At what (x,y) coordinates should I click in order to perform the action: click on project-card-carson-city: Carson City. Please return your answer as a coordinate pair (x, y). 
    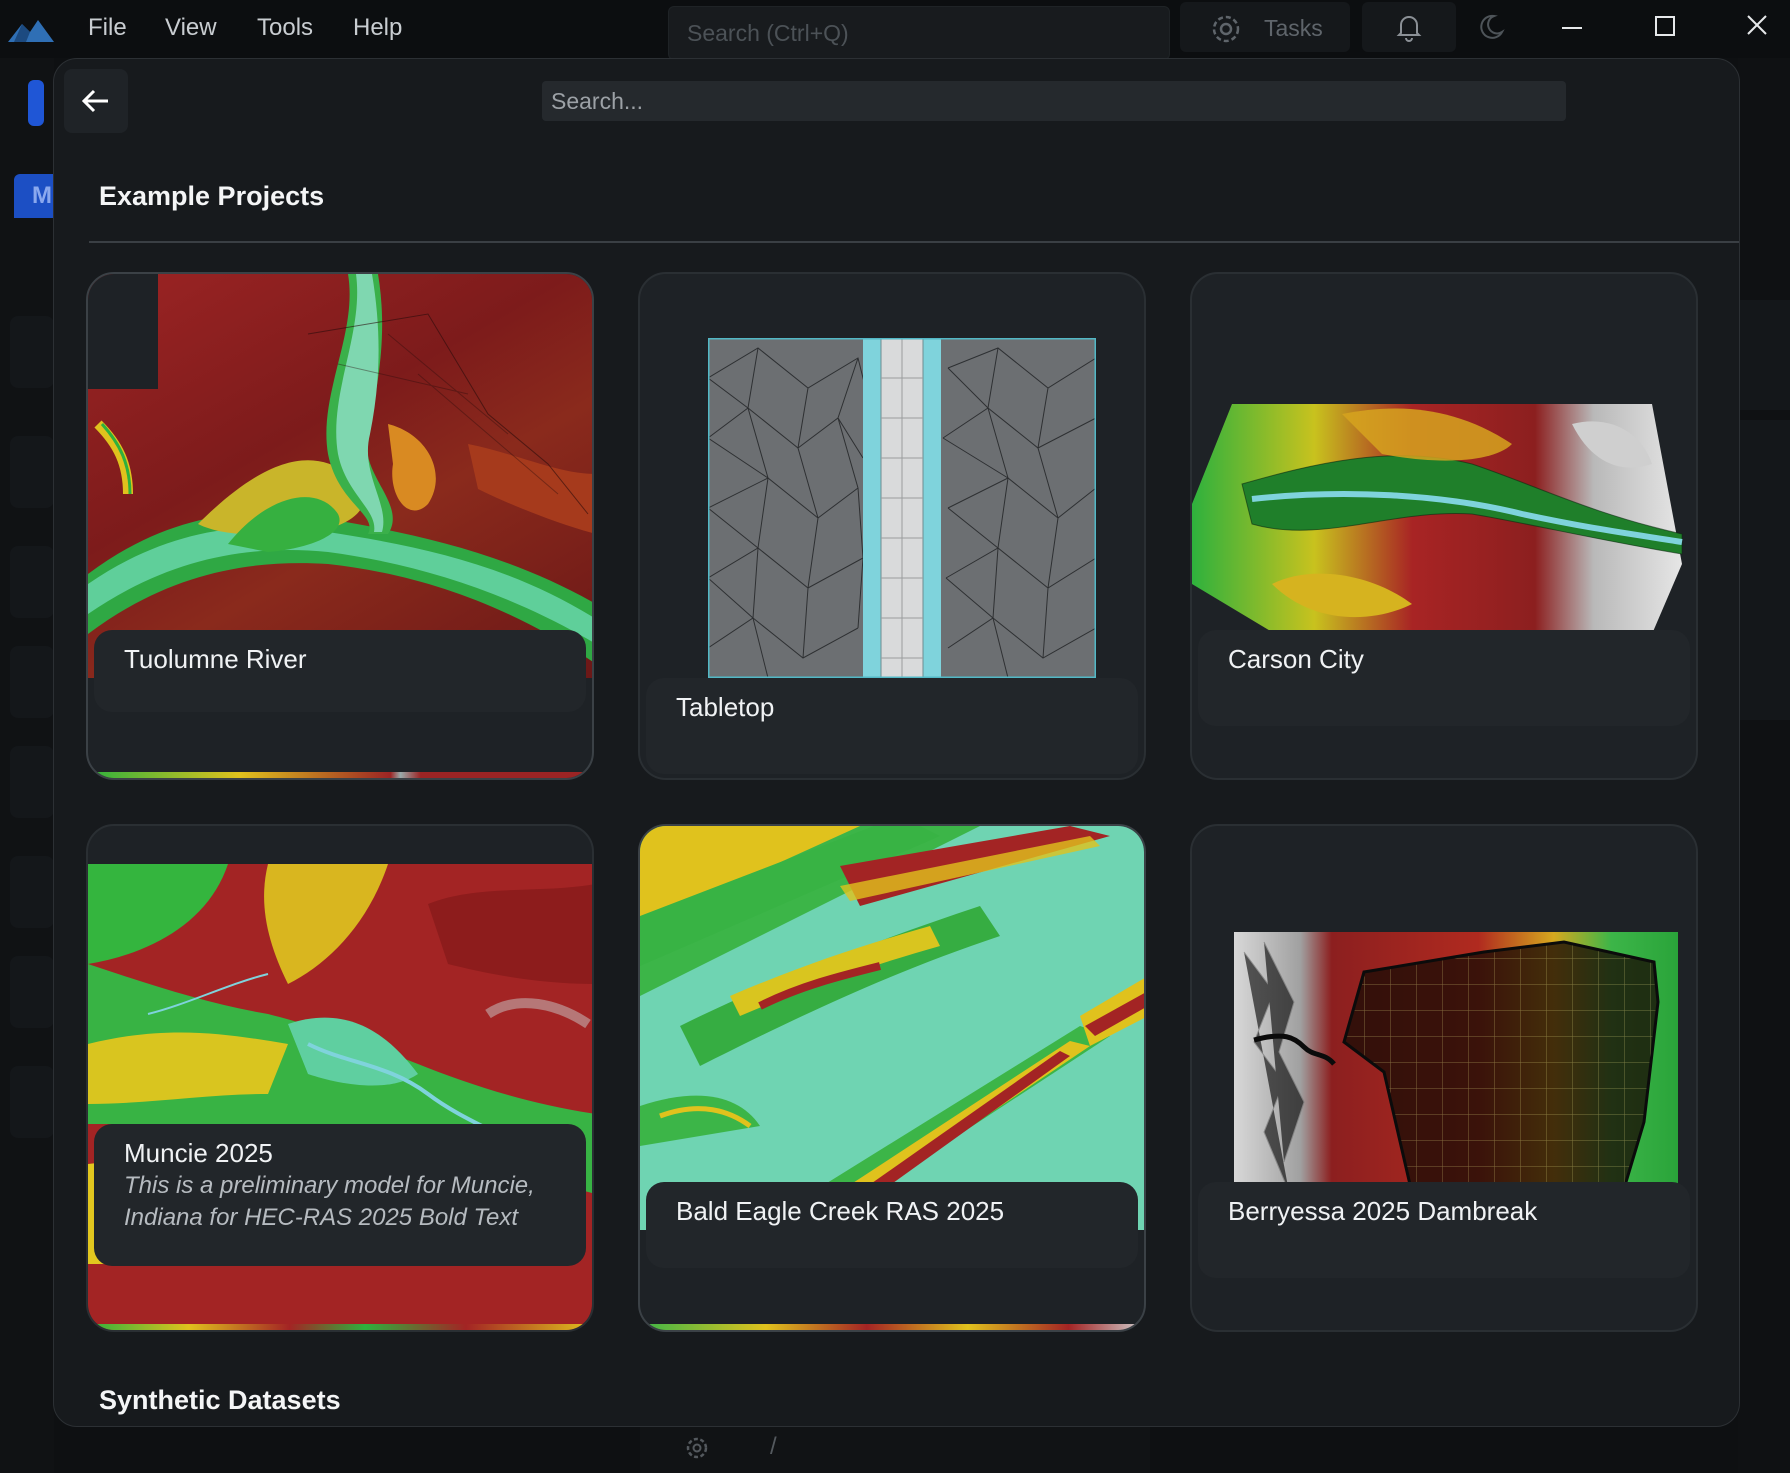
    Looking at the image, I should click on (1444, 526).